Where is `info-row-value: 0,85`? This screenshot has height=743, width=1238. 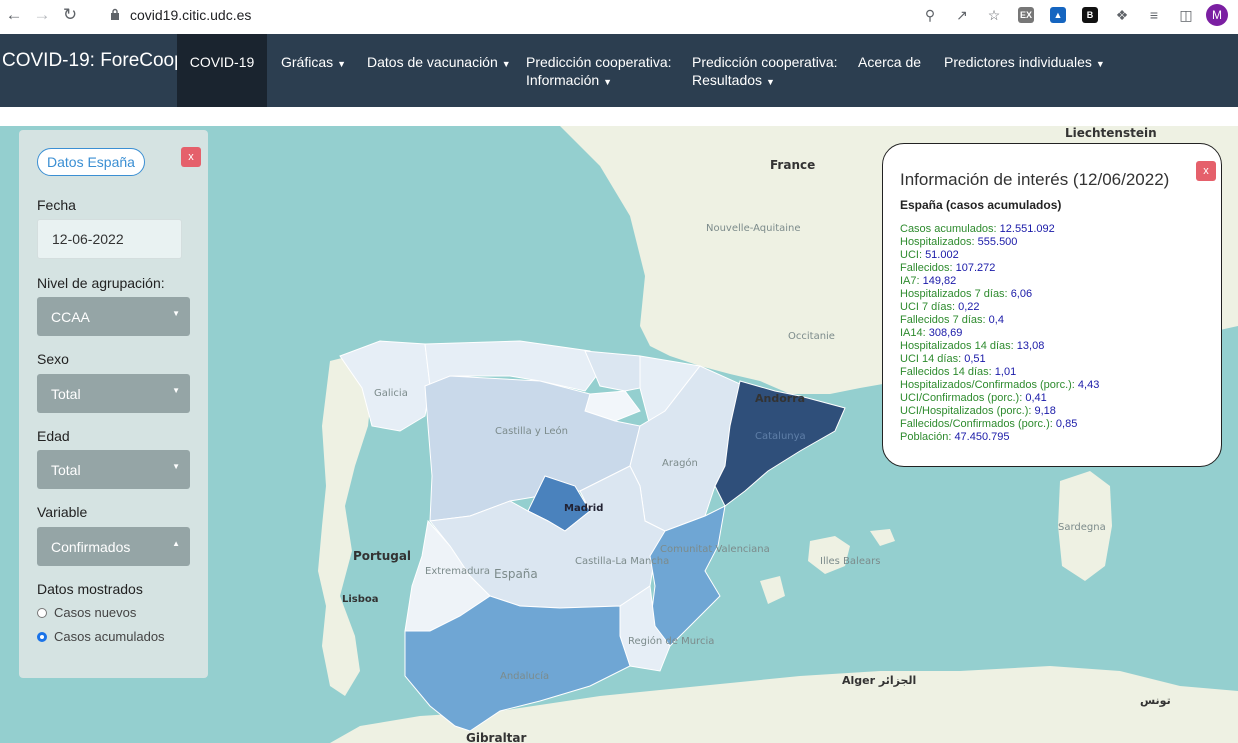
info-row-value: 0,85 is located at coordinates (1066, 424).